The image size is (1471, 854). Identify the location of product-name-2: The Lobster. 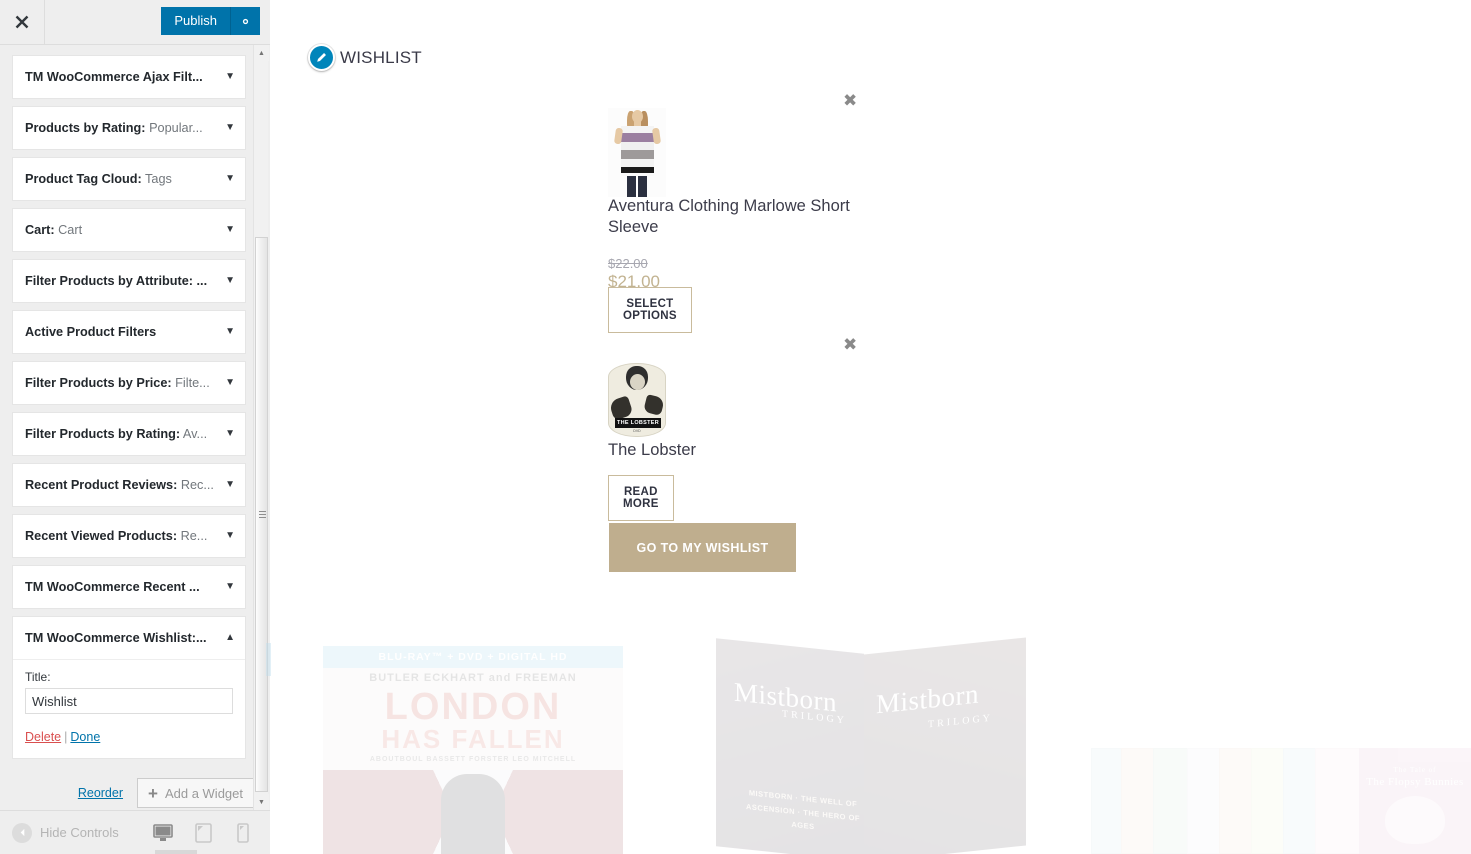
(730, 450).